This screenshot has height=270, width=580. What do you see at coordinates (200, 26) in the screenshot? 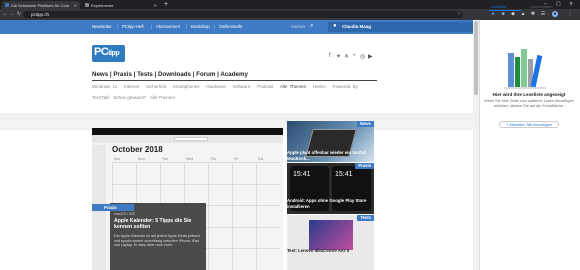
I see `nav-bookshop: Bookshop` at bounding box center [200, 26].